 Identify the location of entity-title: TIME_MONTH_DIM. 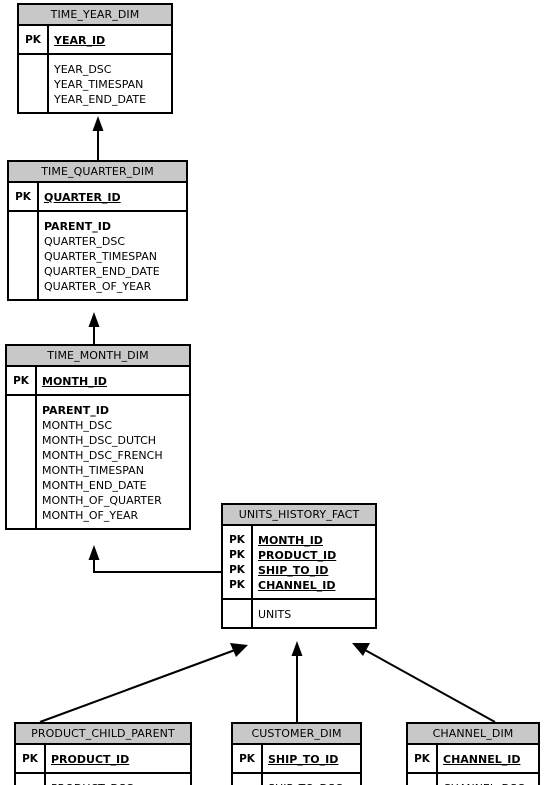
(98, 356).